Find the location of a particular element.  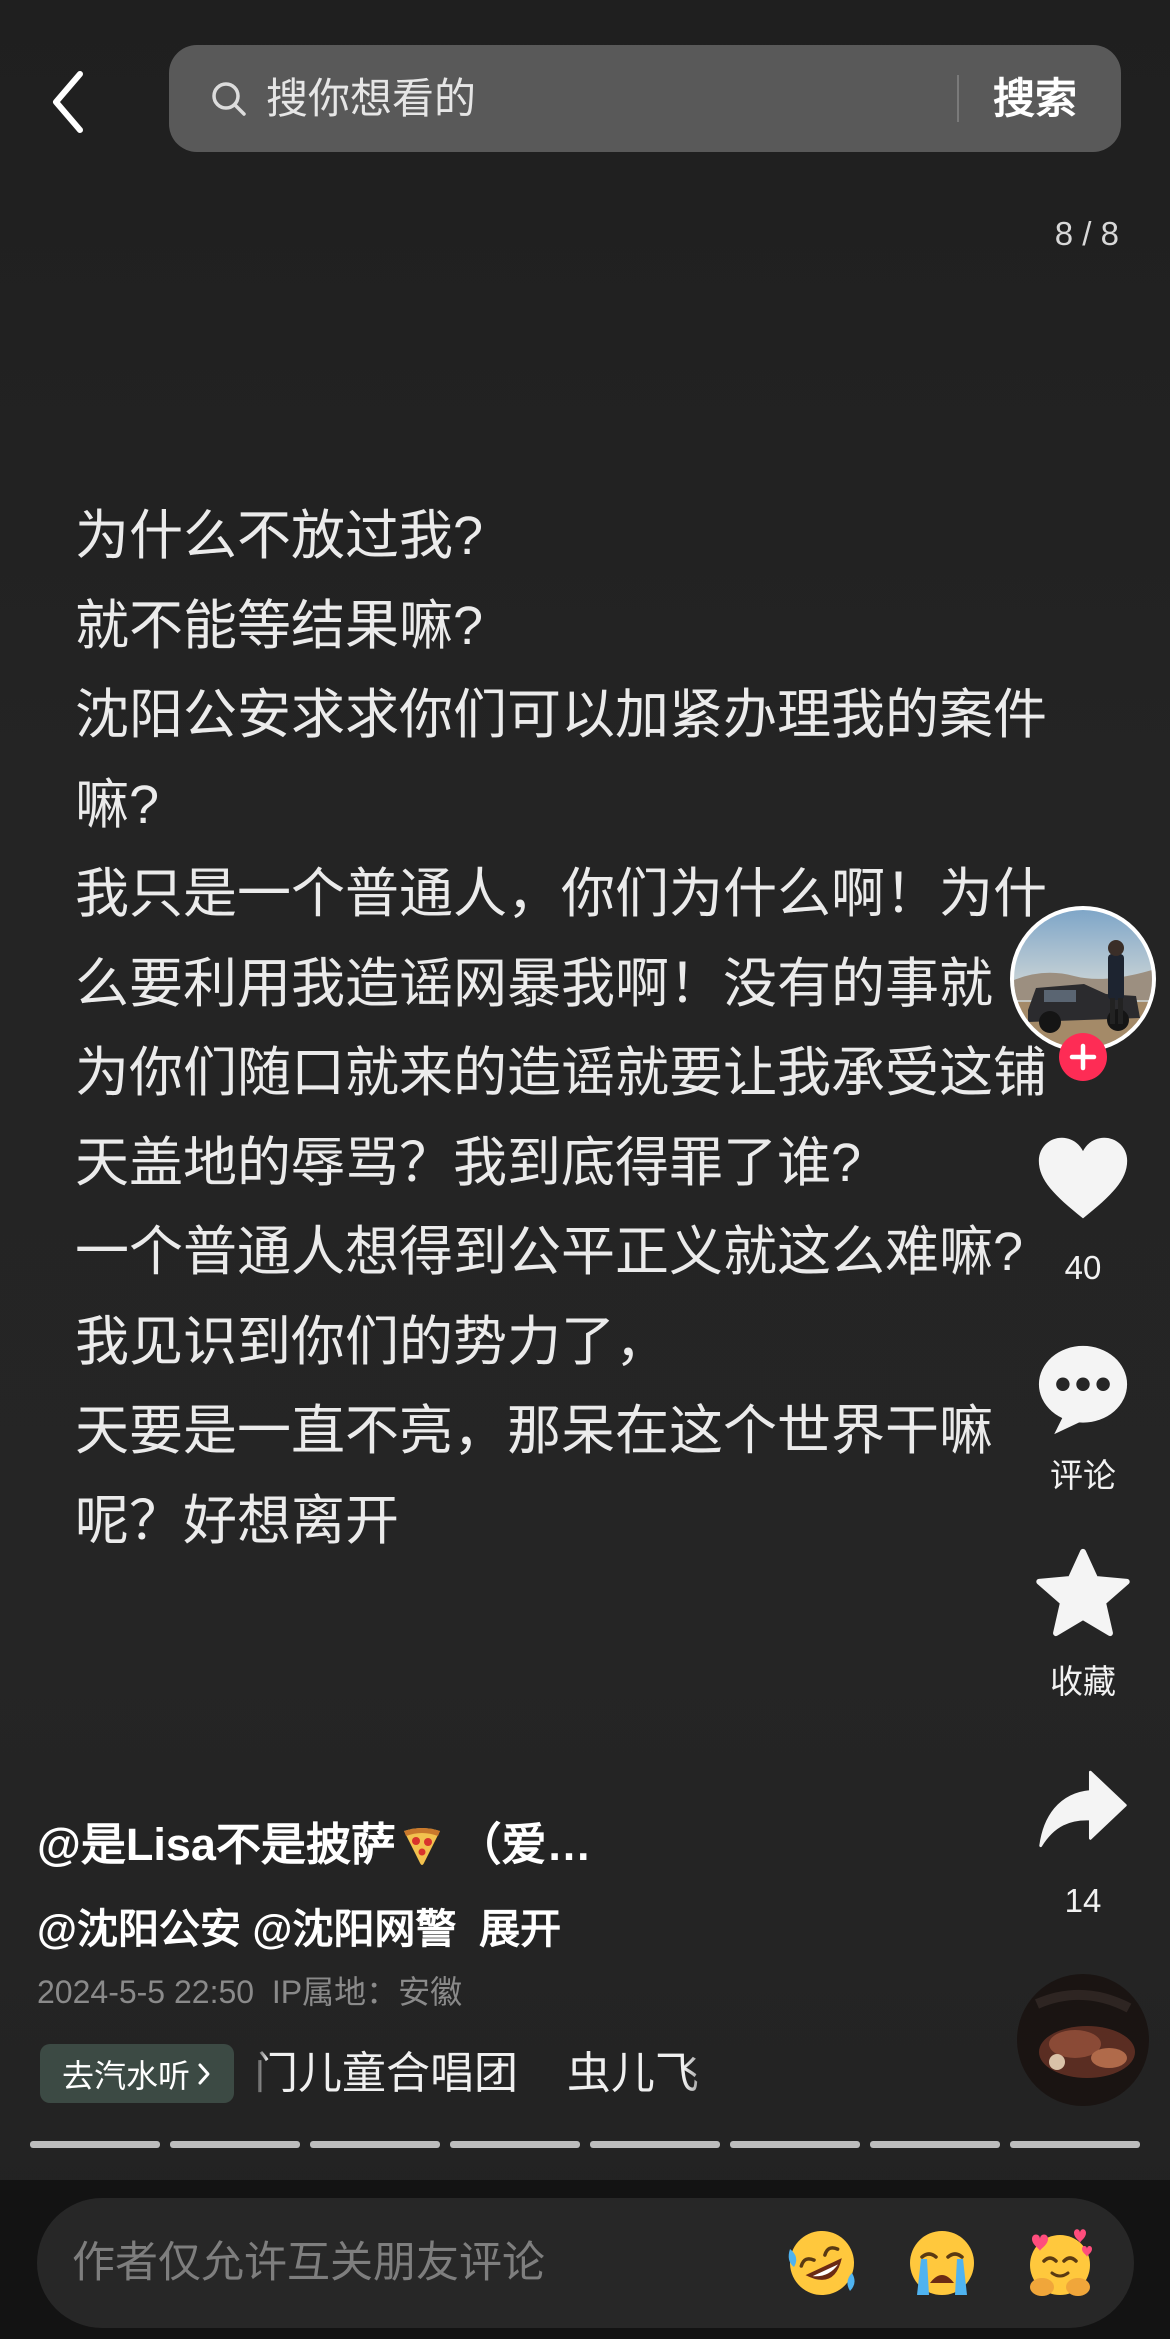

music-disc-avatar is located at coordinates (1083, 2040).